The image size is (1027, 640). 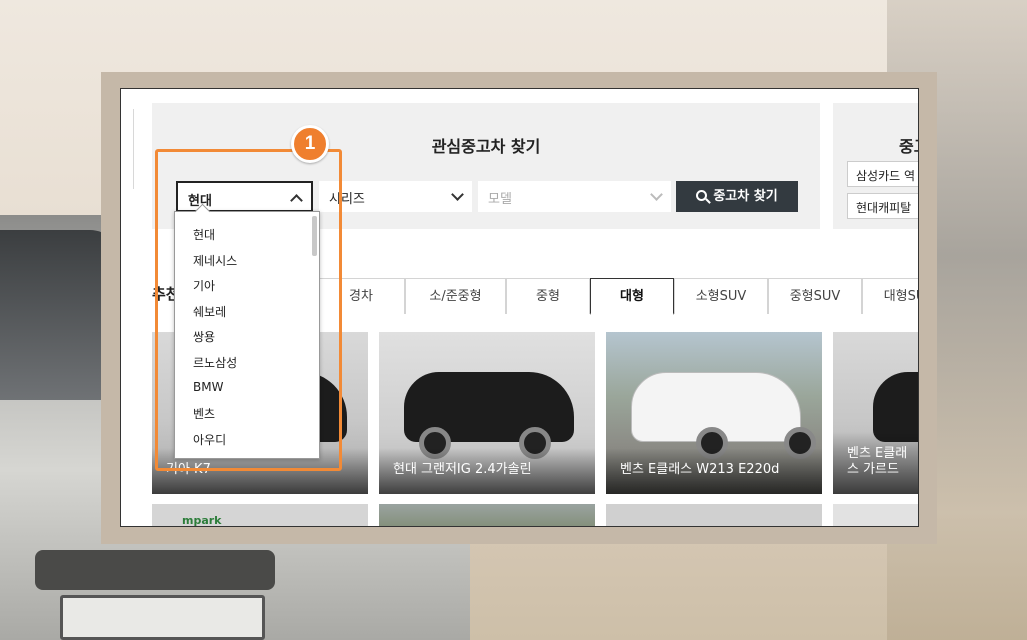 What do you see at coordinates (702, 195) in the screenshot?
I see `search-icon` at bounding box center [702, 195].